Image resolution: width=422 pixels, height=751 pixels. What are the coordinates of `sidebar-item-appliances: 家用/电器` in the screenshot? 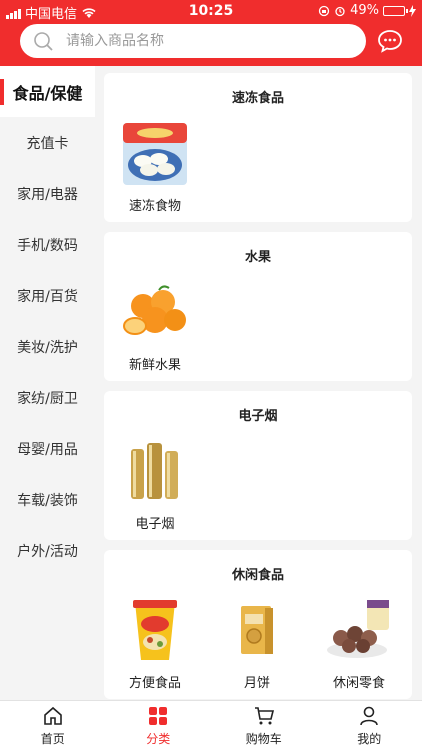 It's located at (47, 193).